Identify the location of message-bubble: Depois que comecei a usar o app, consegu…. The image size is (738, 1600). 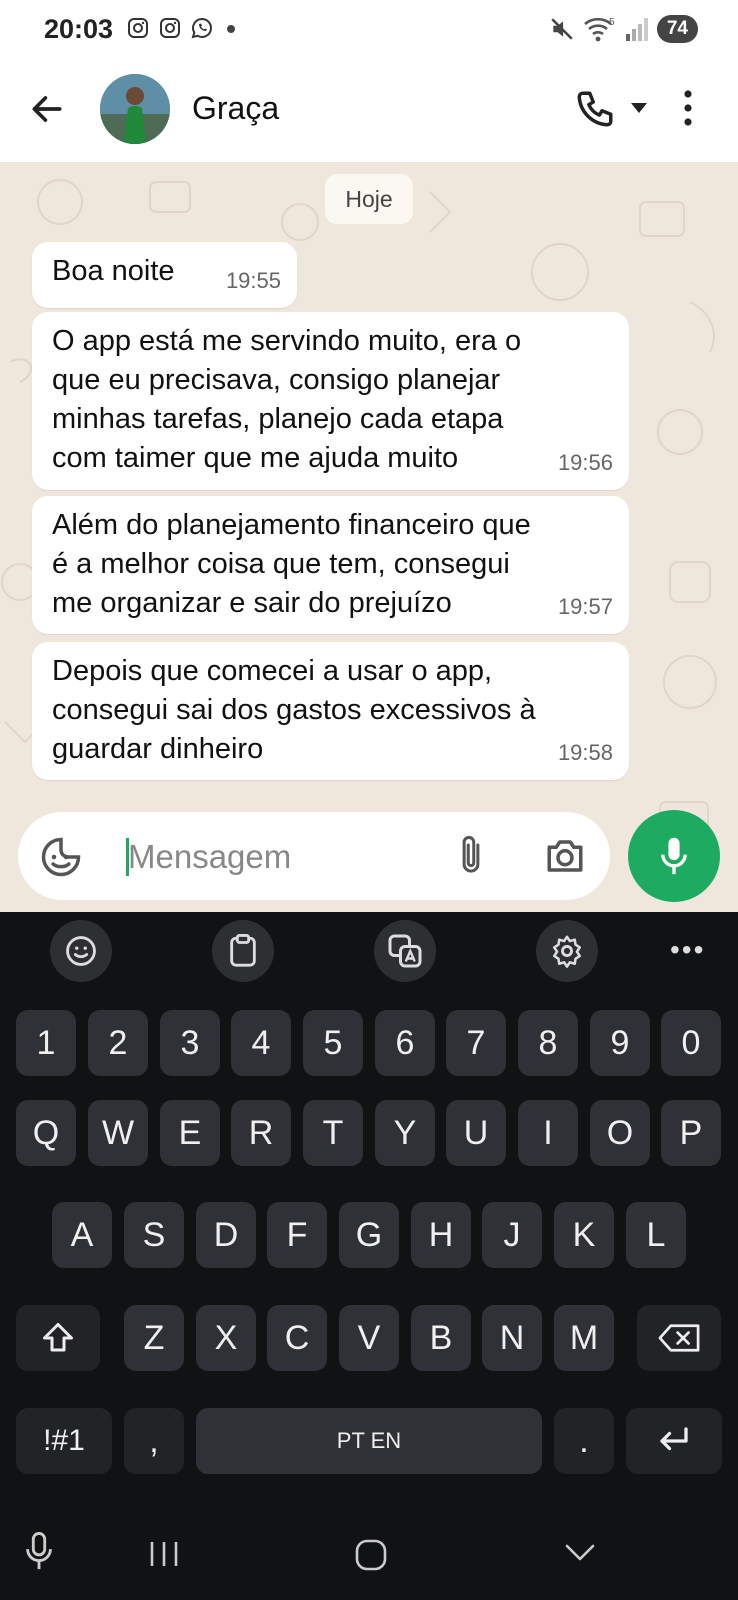
(330, 711).